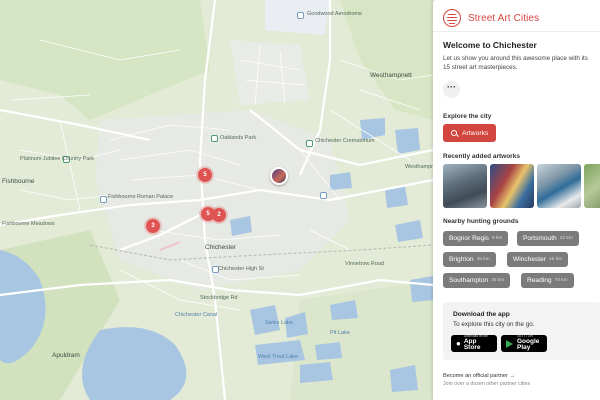 This screenshot has width=600, height=400. Describe the element at coordinates (345, 141) in the screenshot. I see `map-label-crematorium: Chichester Crematorium` at that location.